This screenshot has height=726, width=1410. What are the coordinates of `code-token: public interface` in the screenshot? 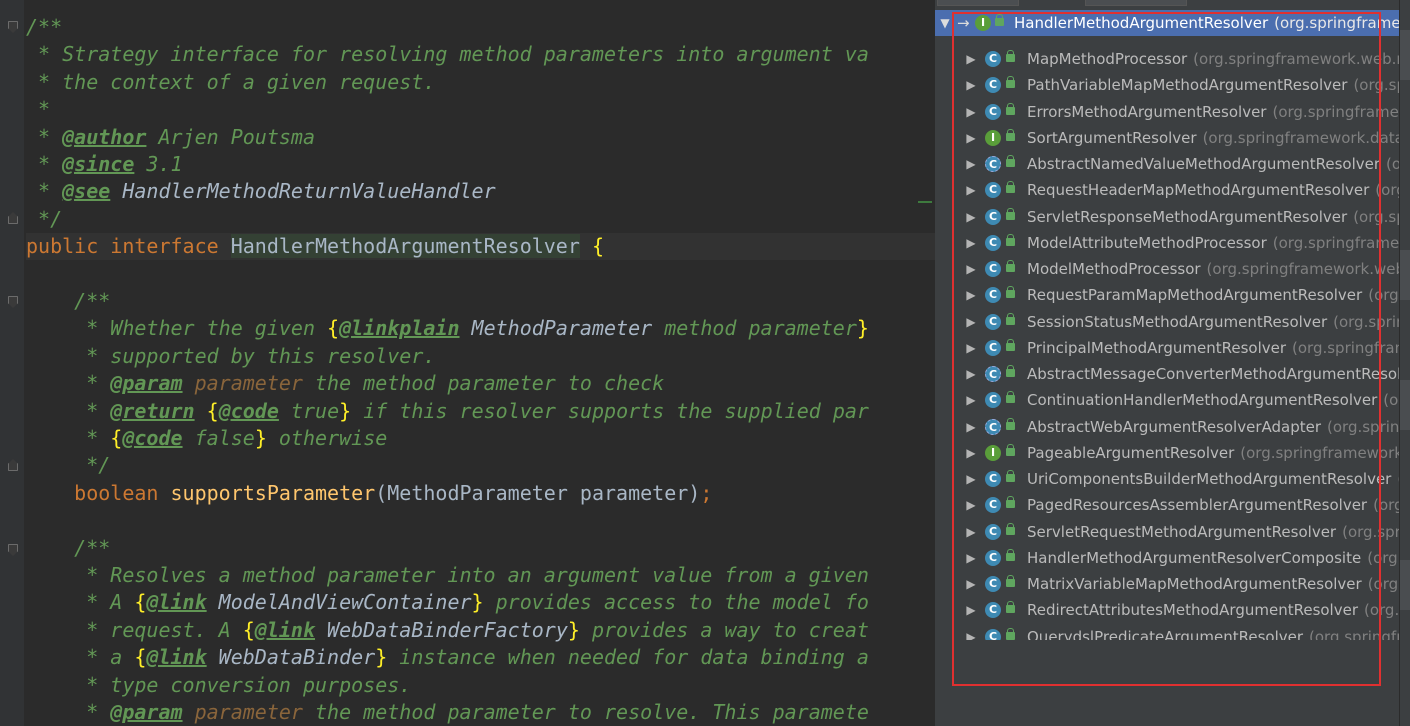 It's located at (128, 246).